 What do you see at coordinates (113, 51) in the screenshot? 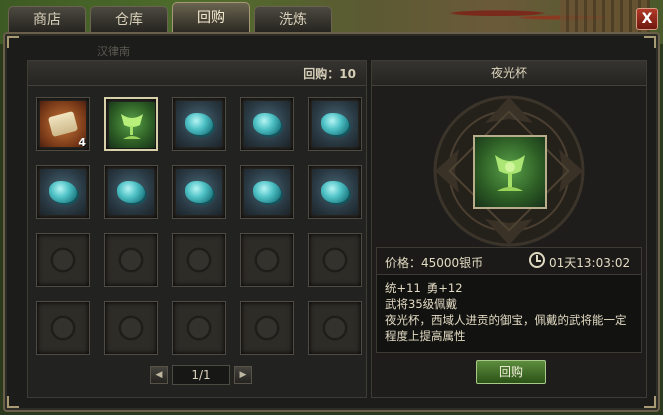
I see `watermark-text: 汉律南` at bounding box center [113, 51].